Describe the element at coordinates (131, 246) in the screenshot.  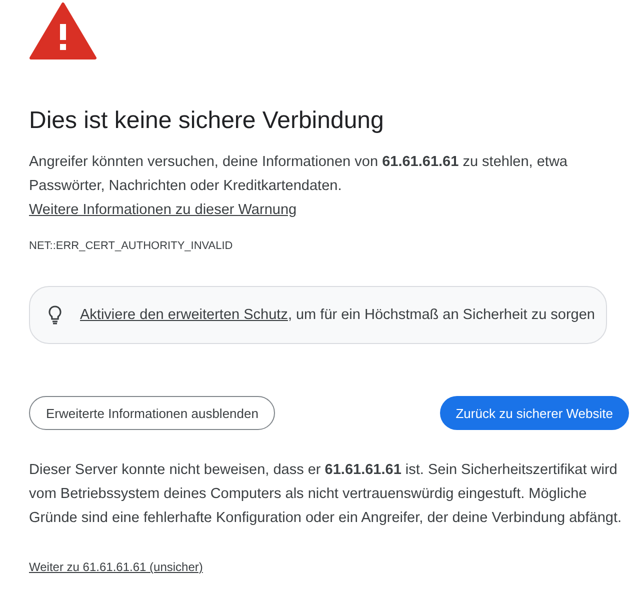
I see `error-code: NET::ERR_CERT_AUTHORITY_INVALID` at that location.